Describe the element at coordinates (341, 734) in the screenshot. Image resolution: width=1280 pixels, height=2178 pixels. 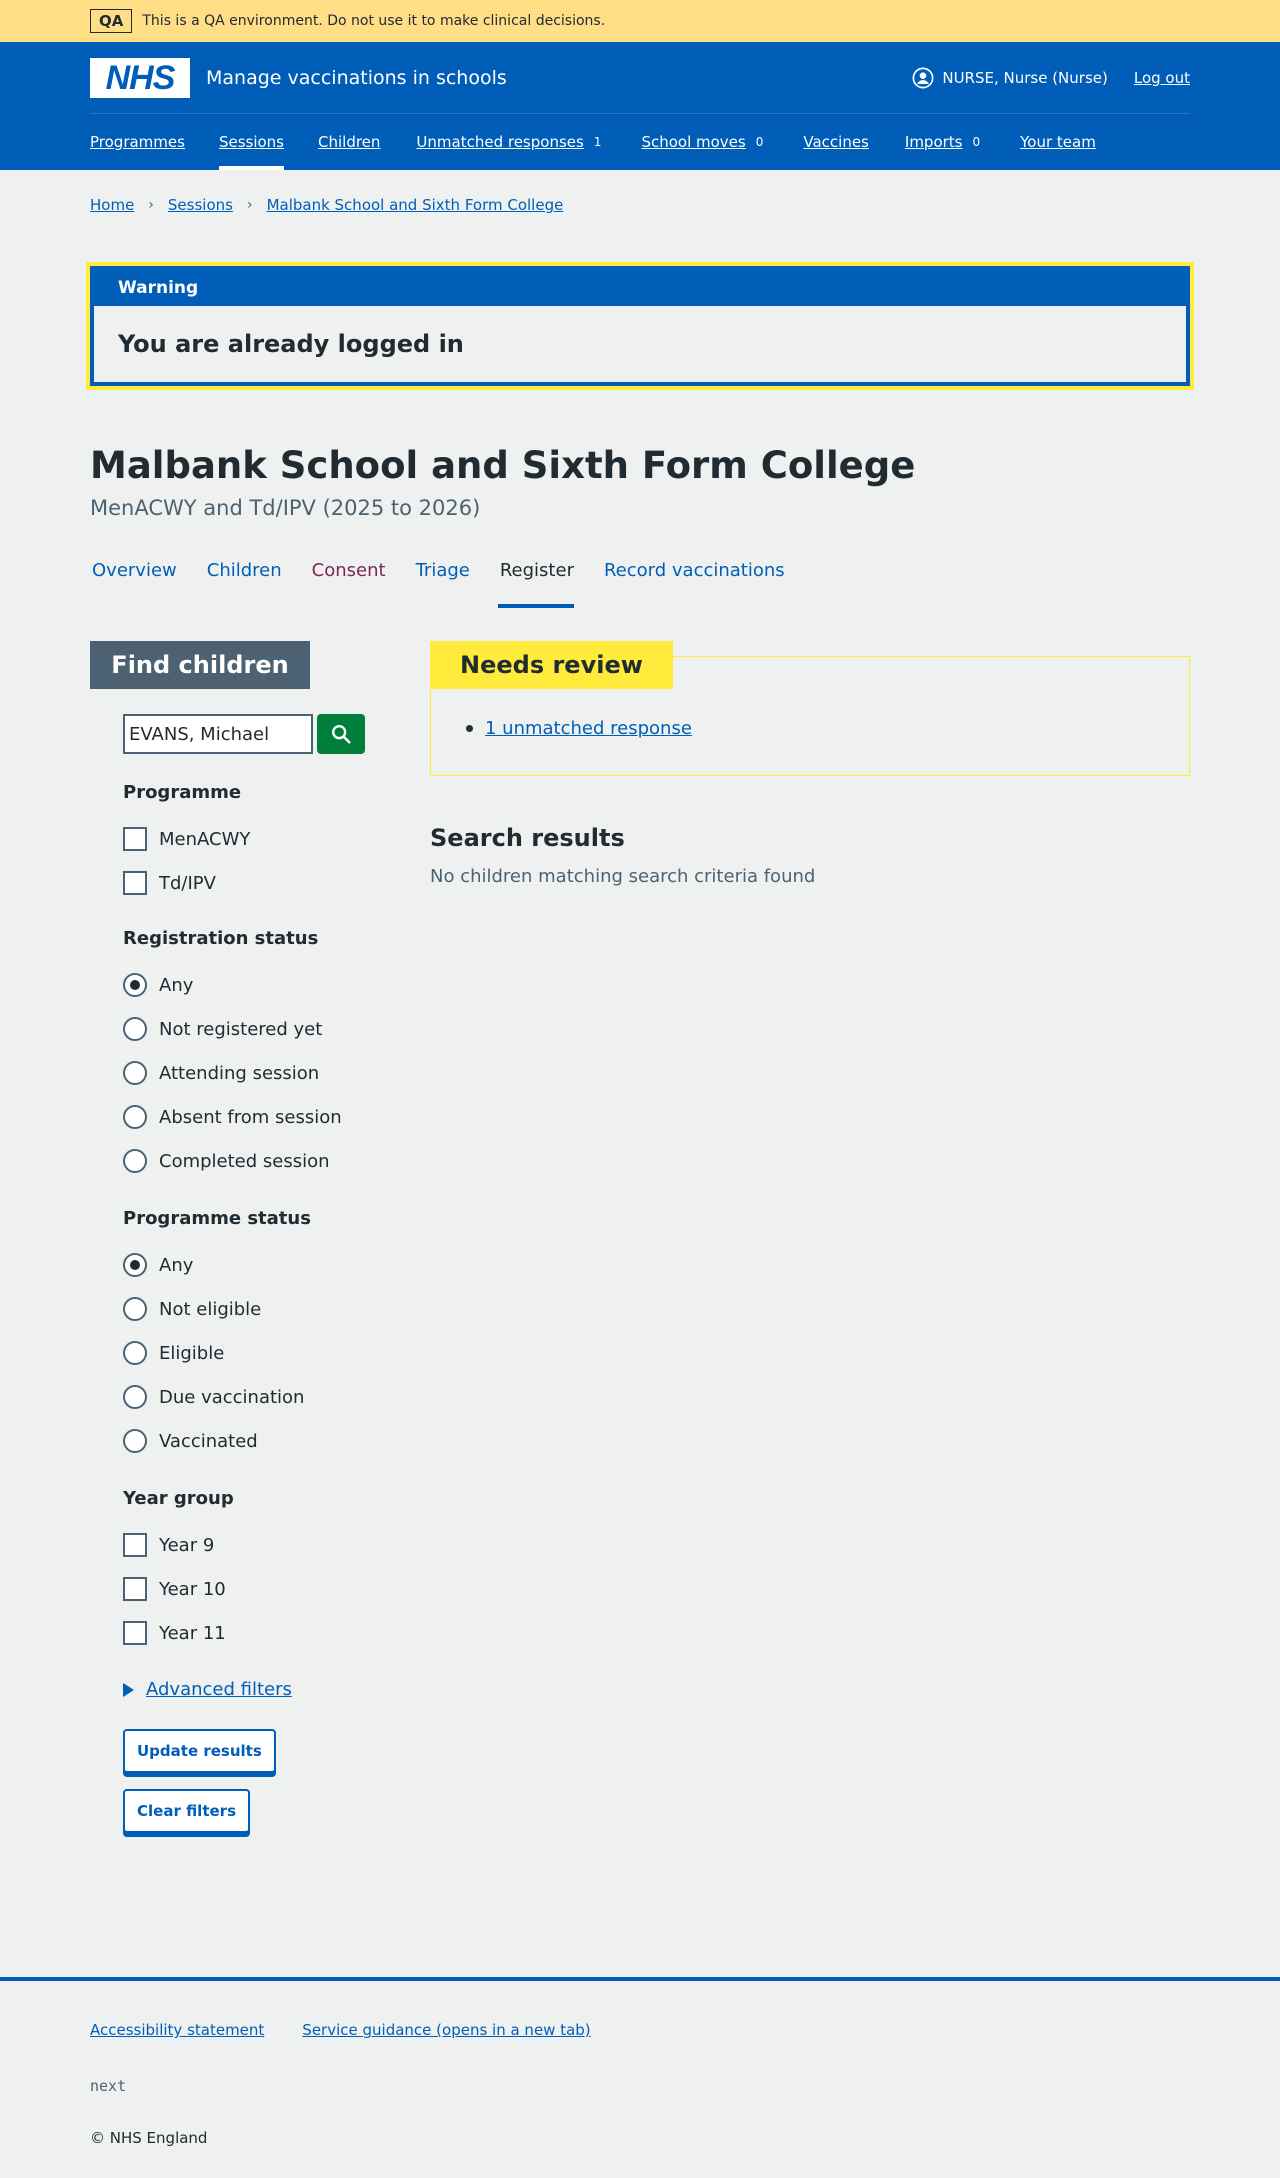
I see `search-button` at that location.